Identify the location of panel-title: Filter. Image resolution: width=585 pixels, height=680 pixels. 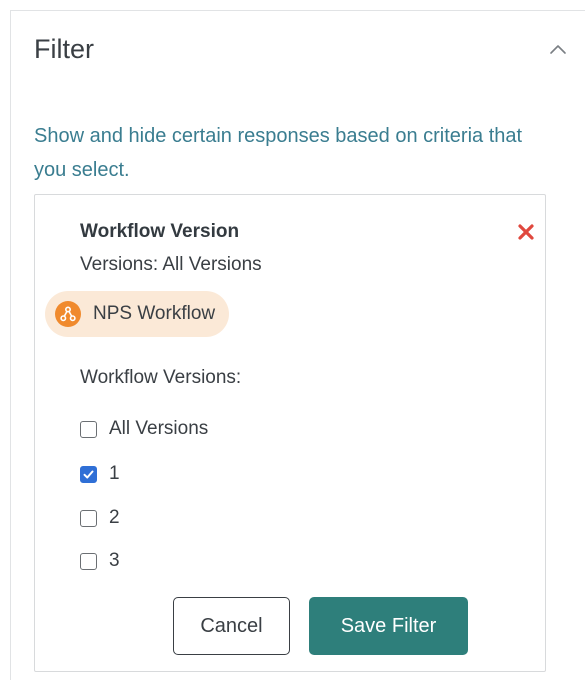
(64, 49).